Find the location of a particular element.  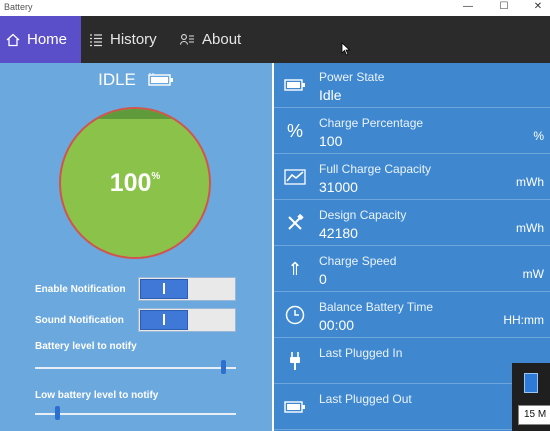

tools-icon is located at coordinates (295, 223).